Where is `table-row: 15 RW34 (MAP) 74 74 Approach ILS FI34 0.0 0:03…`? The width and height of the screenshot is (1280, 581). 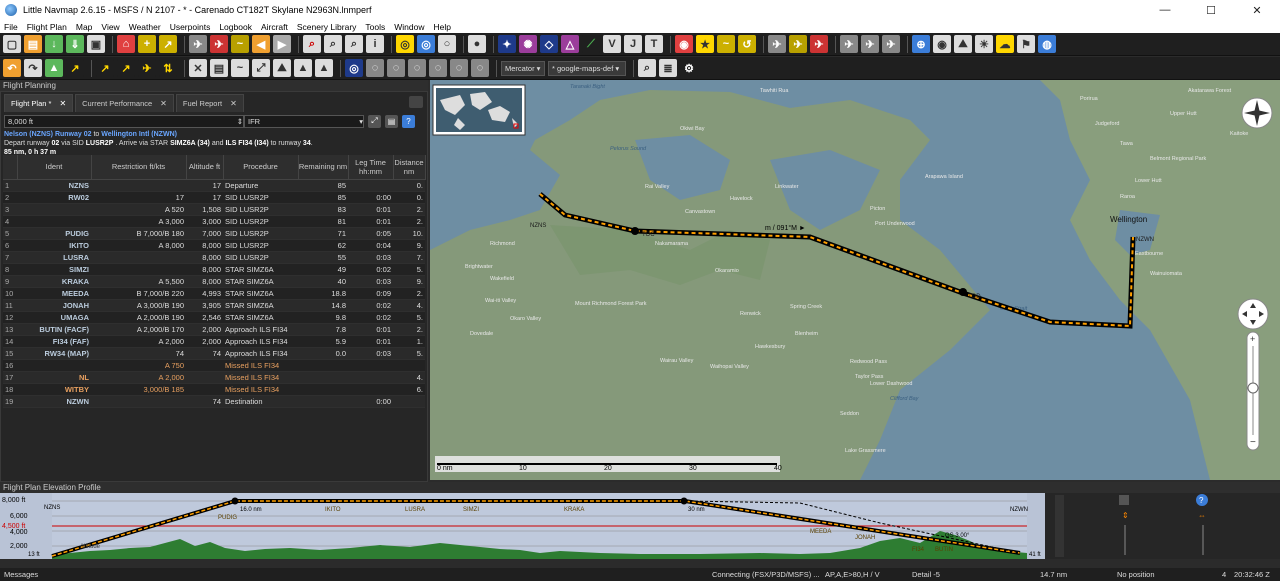 table-row: 15 RW34 (MAP) 74 74 Approach ILS FI34 0.0 0:03… is located at coordinates (214, 353).